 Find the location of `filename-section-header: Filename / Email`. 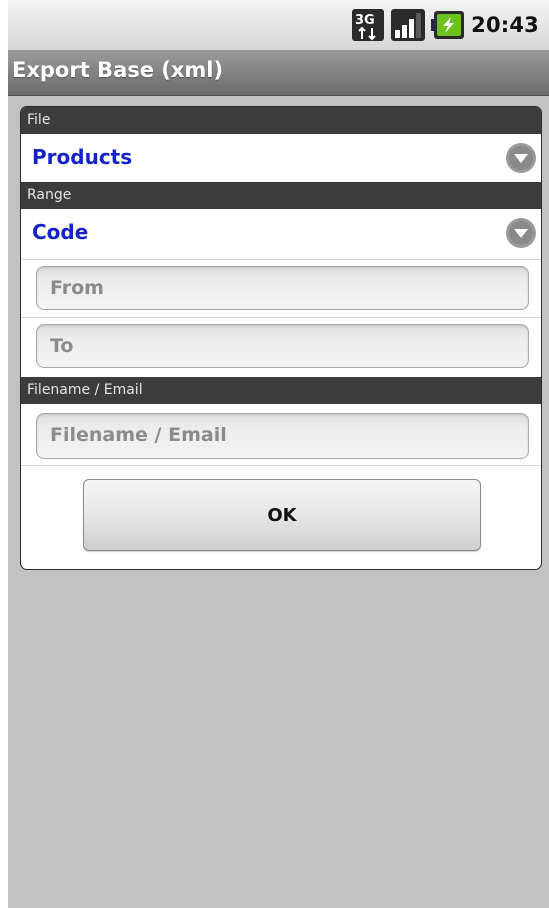

filename-section-header: Filename / Email is located at coordinates (281, 390).